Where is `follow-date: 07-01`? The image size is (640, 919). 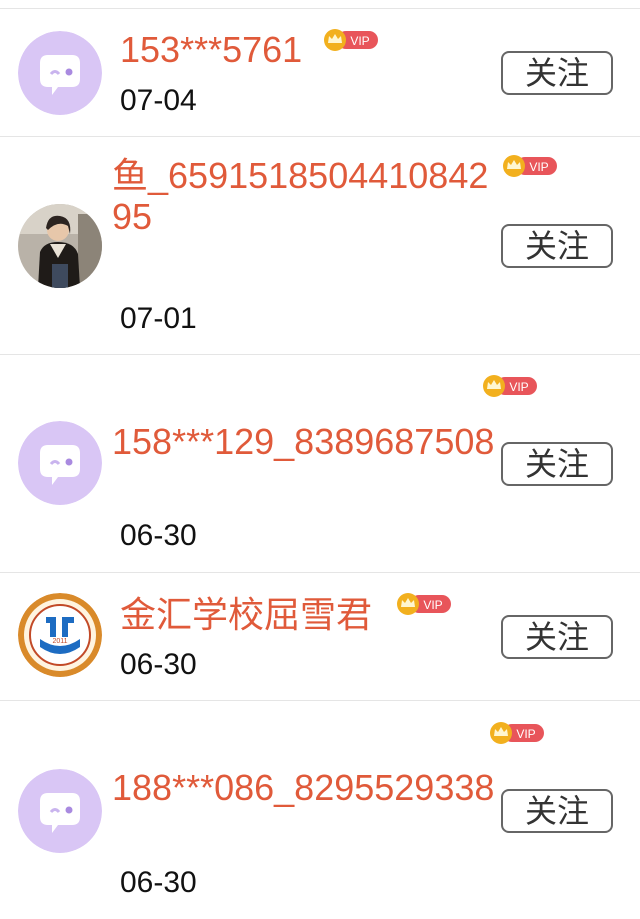 follow-date: 07-01 is located at coordinates (158, 318).